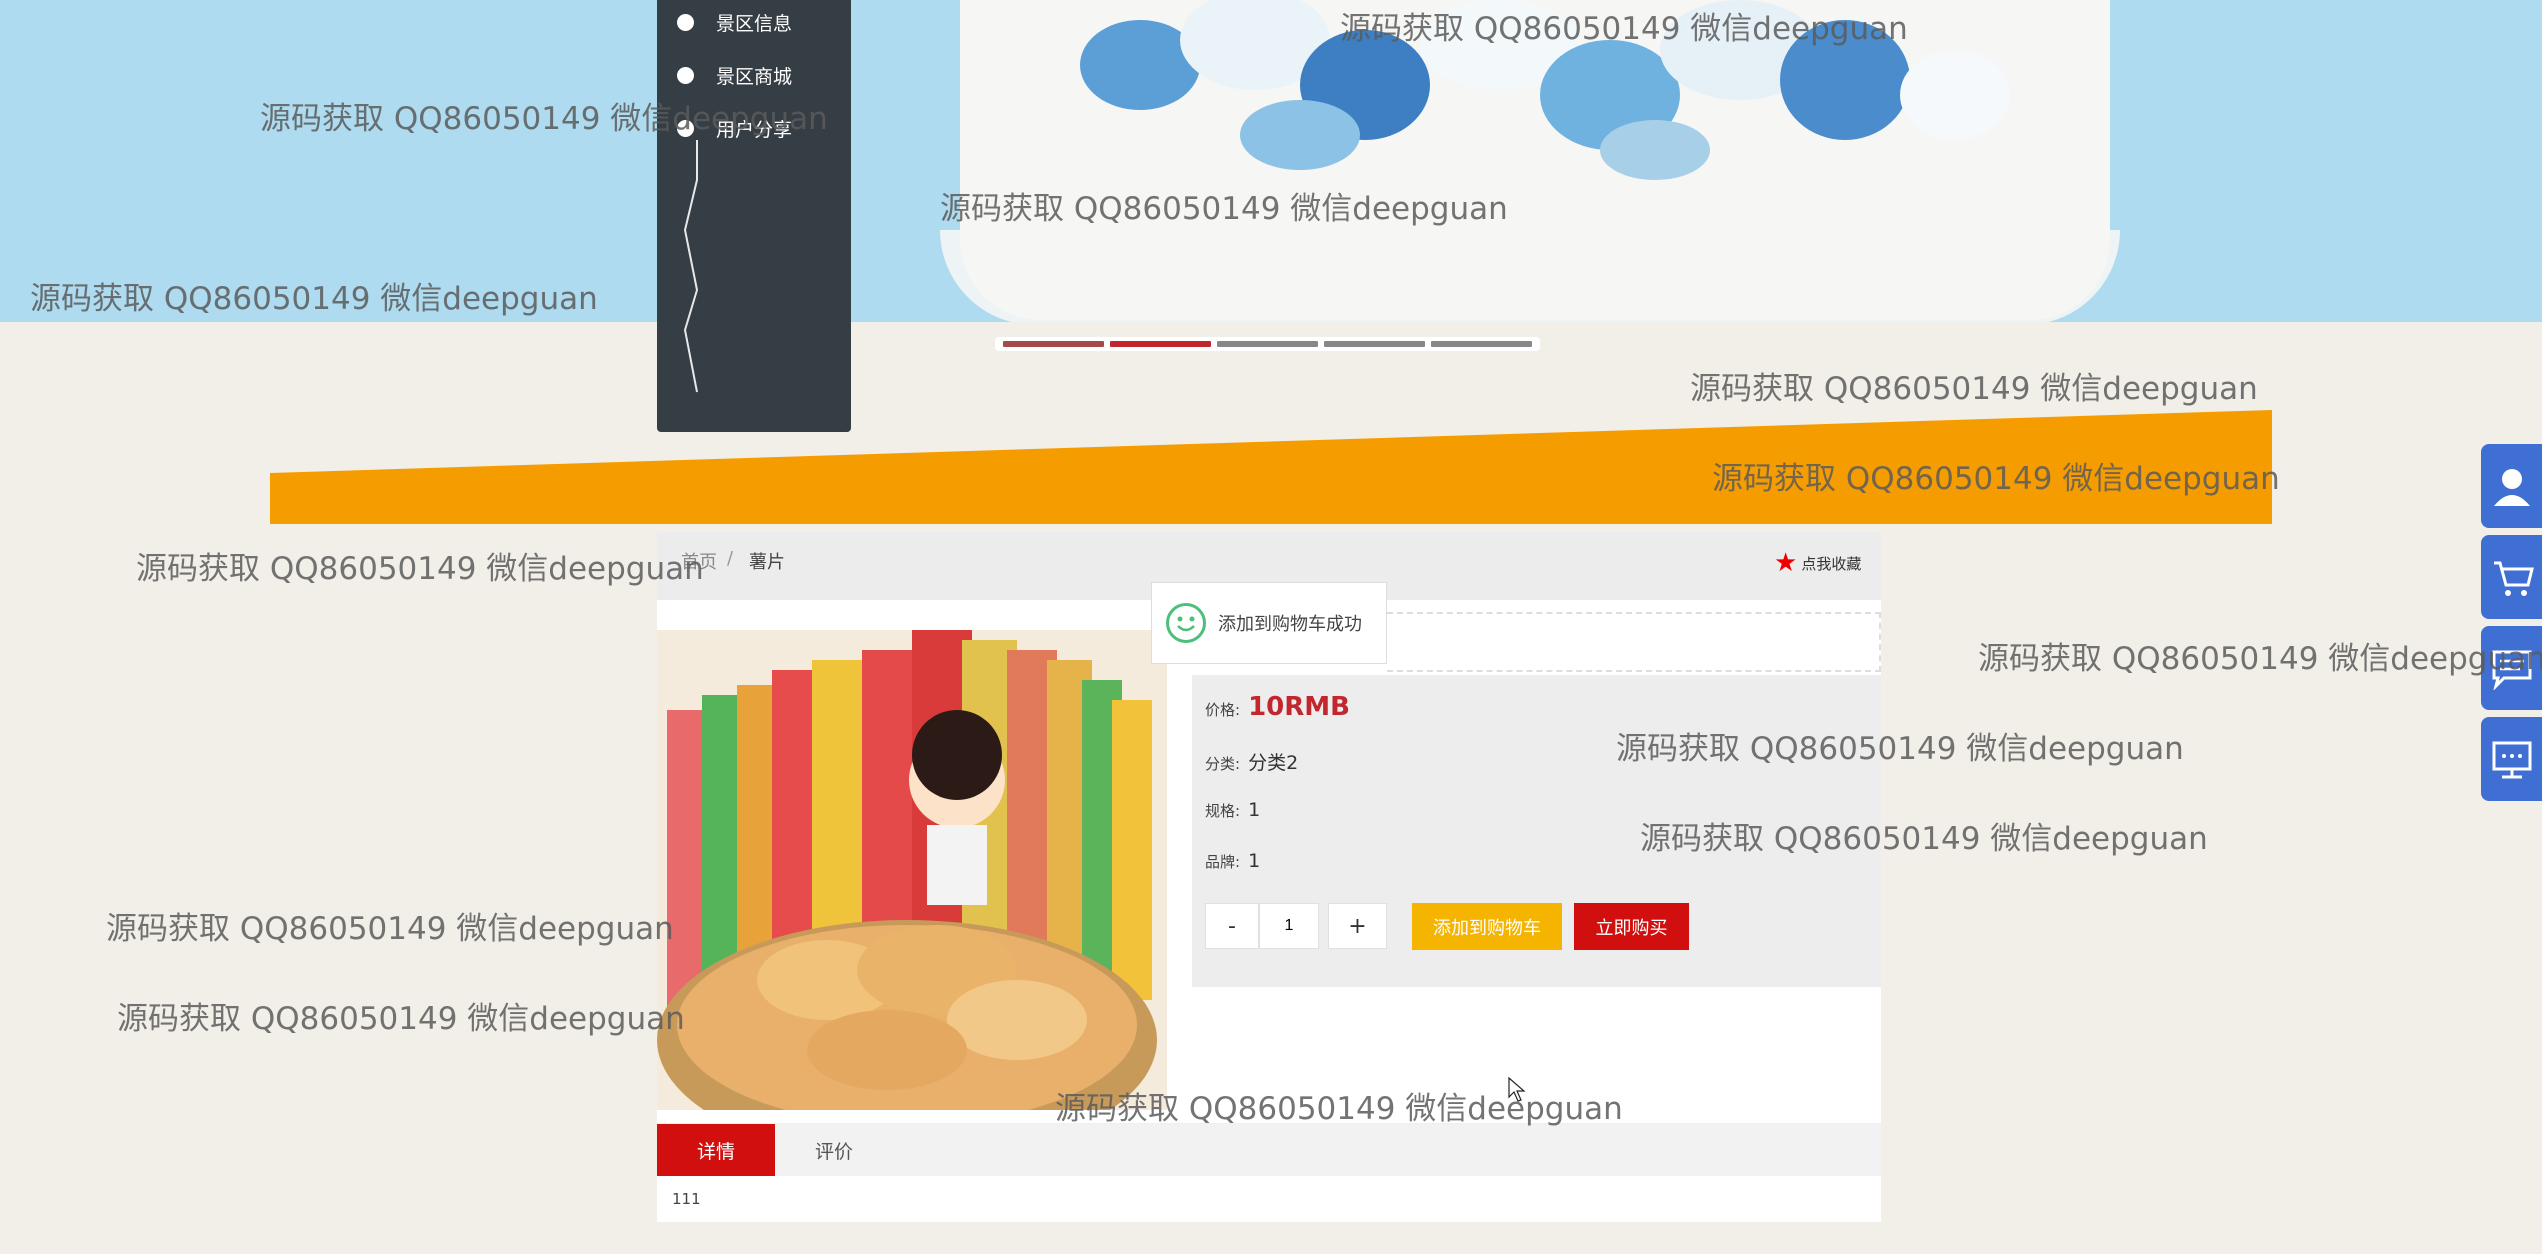 This screenshot has width=2542, height=1254. Describe the element at coordinates (1831, 563) in the screenshot. I see `favorite-label: 点我收藏` at that location.